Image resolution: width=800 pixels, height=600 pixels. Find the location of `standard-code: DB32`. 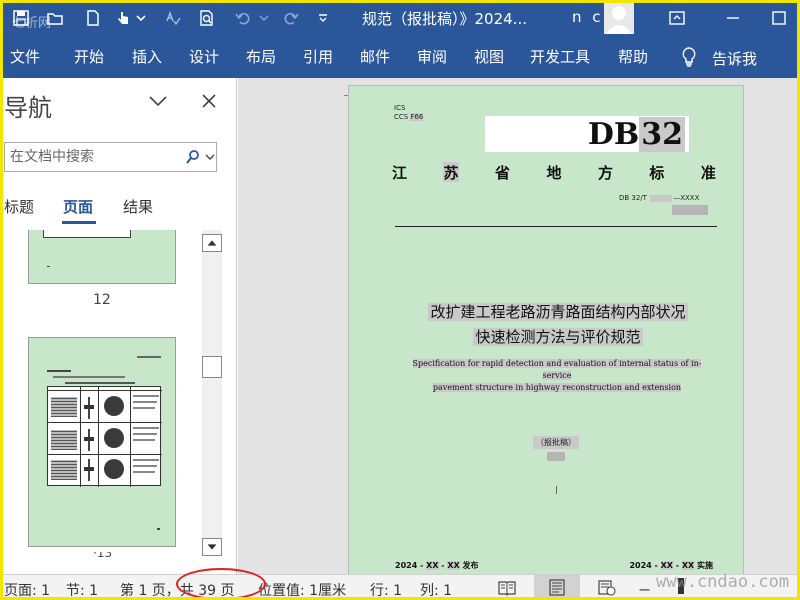

standard-code: DB32 is located at coordinates (636, 134).